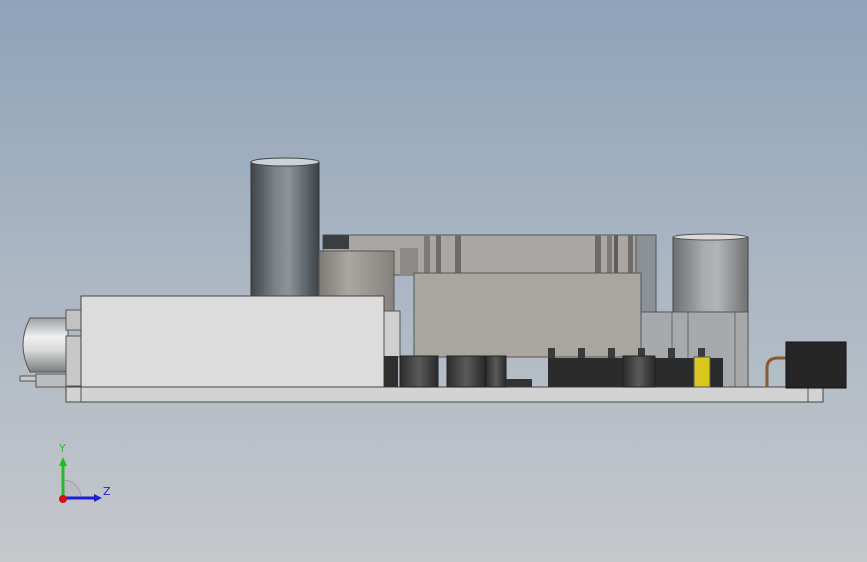 The image size is (867, 562). I want to click on z-axis-label: Z, so click(107, 491).